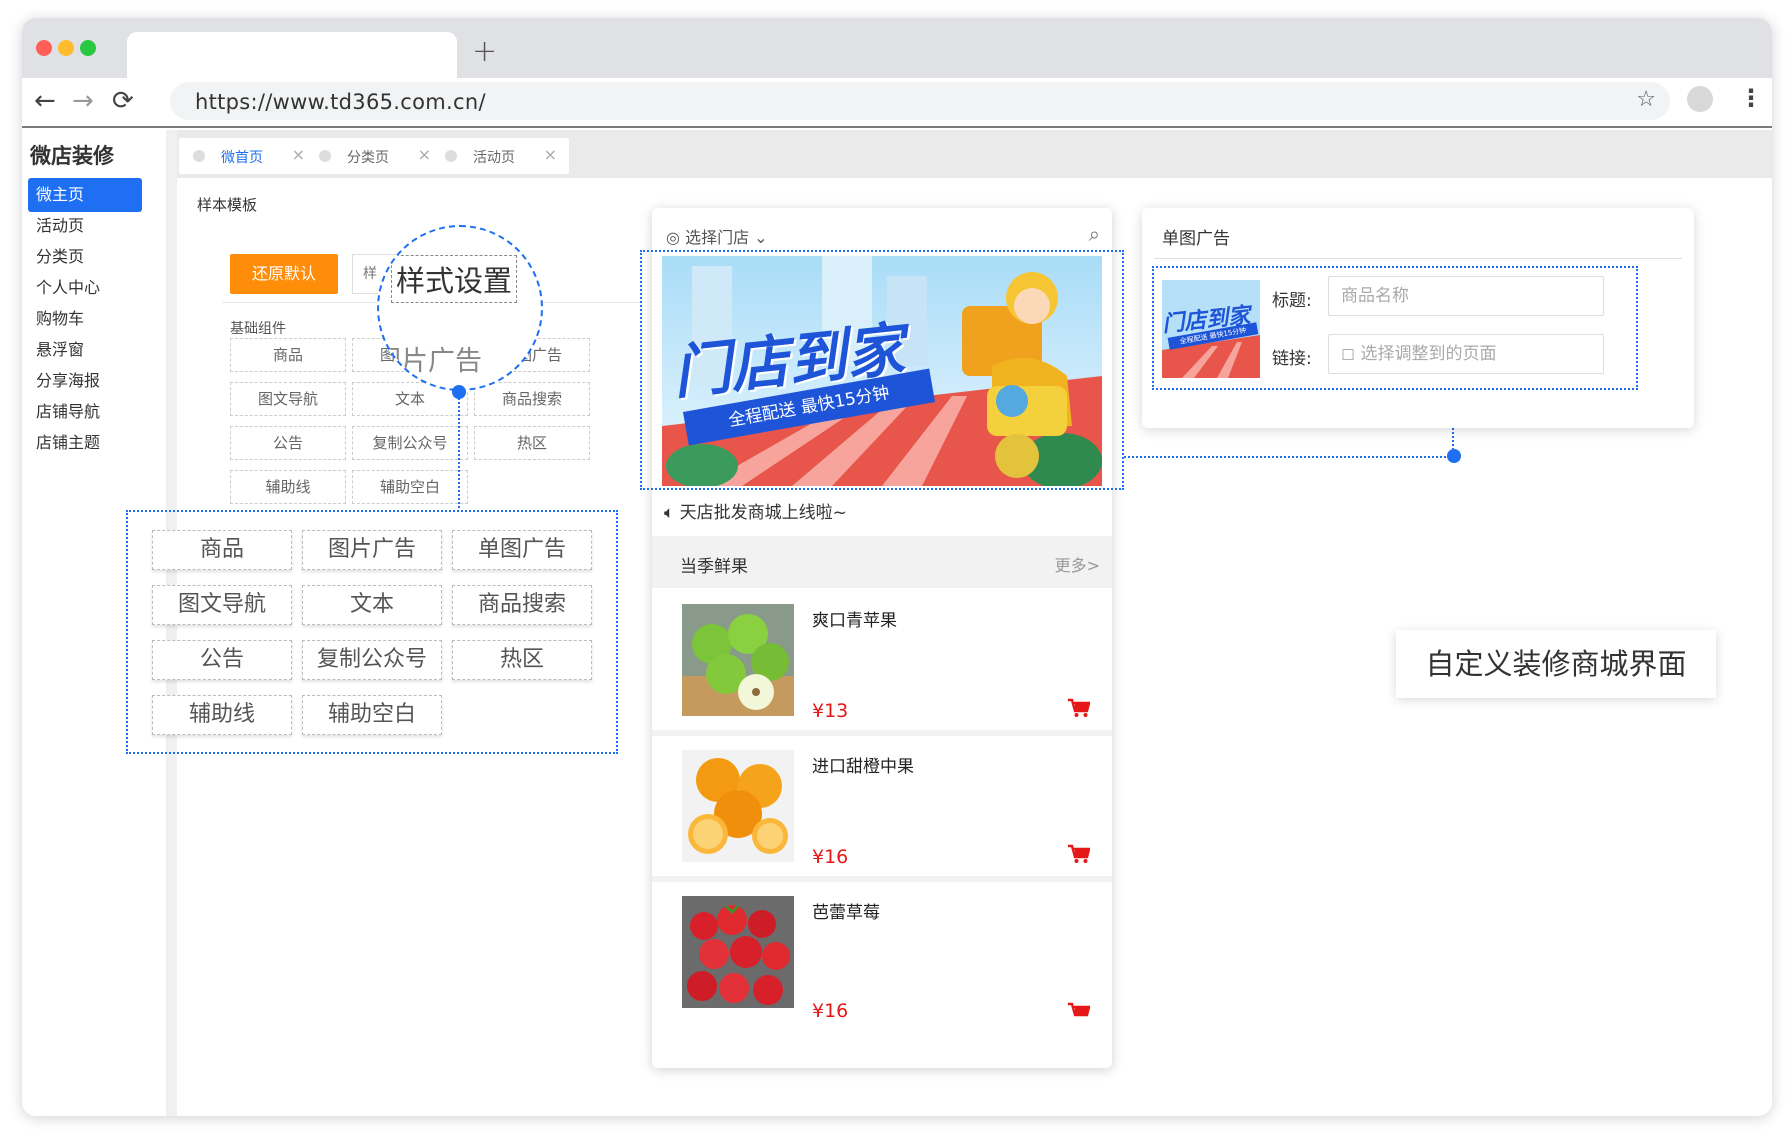 The image size is (1792, 1137). I want to click on section-header: 当季鲜果 更多>, so click(882, 562).